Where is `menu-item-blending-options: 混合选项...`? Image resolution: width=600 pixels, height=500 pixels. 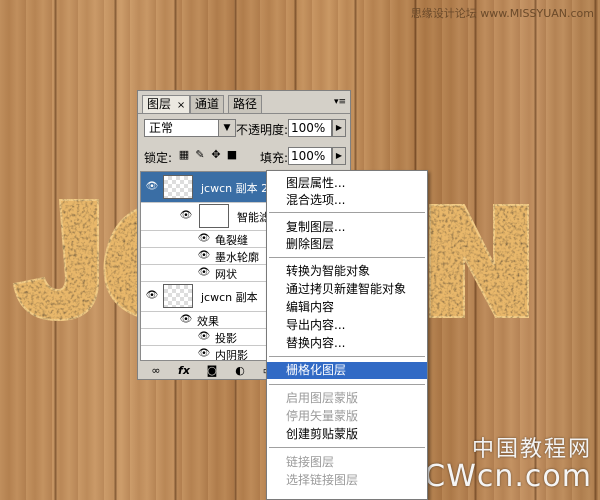 menu-item-blending-options: 混合选项... is located at coordinates (347, 200).